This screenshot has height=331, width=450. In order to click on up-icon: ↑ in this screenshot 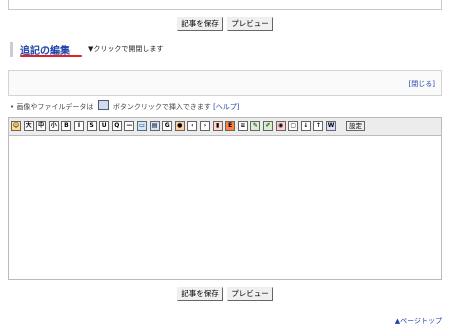, I will do `click(318, 126)`.